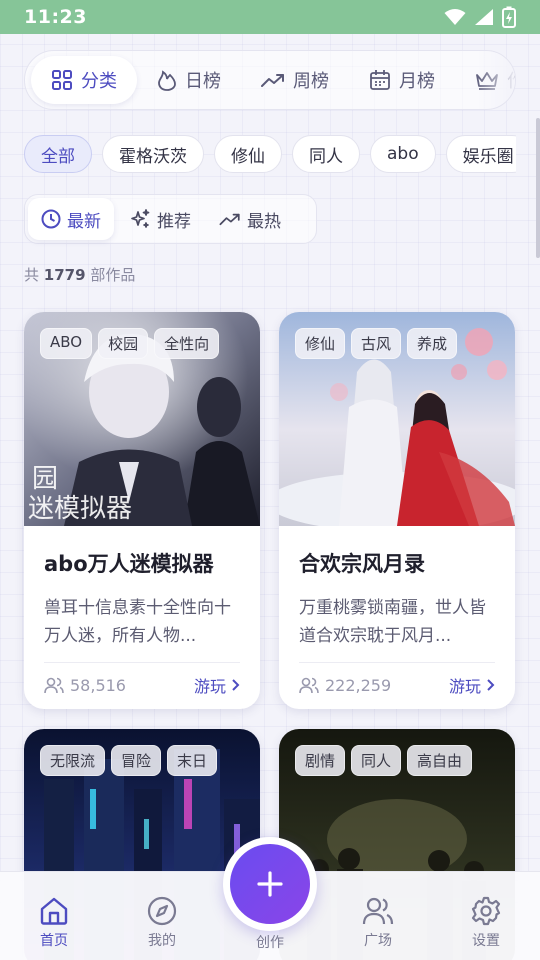  I want to click on nav-label: 广场, so click(378, 941).